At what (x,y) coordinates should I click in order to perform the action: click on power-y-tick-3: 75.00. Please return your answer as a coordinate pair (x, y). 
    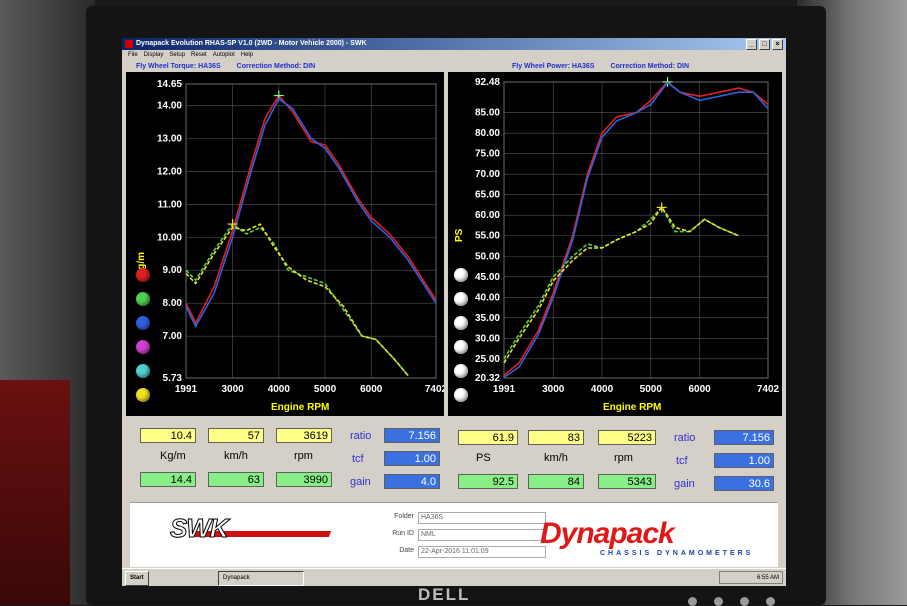
    Looking at the image, I should click on (487, 154).